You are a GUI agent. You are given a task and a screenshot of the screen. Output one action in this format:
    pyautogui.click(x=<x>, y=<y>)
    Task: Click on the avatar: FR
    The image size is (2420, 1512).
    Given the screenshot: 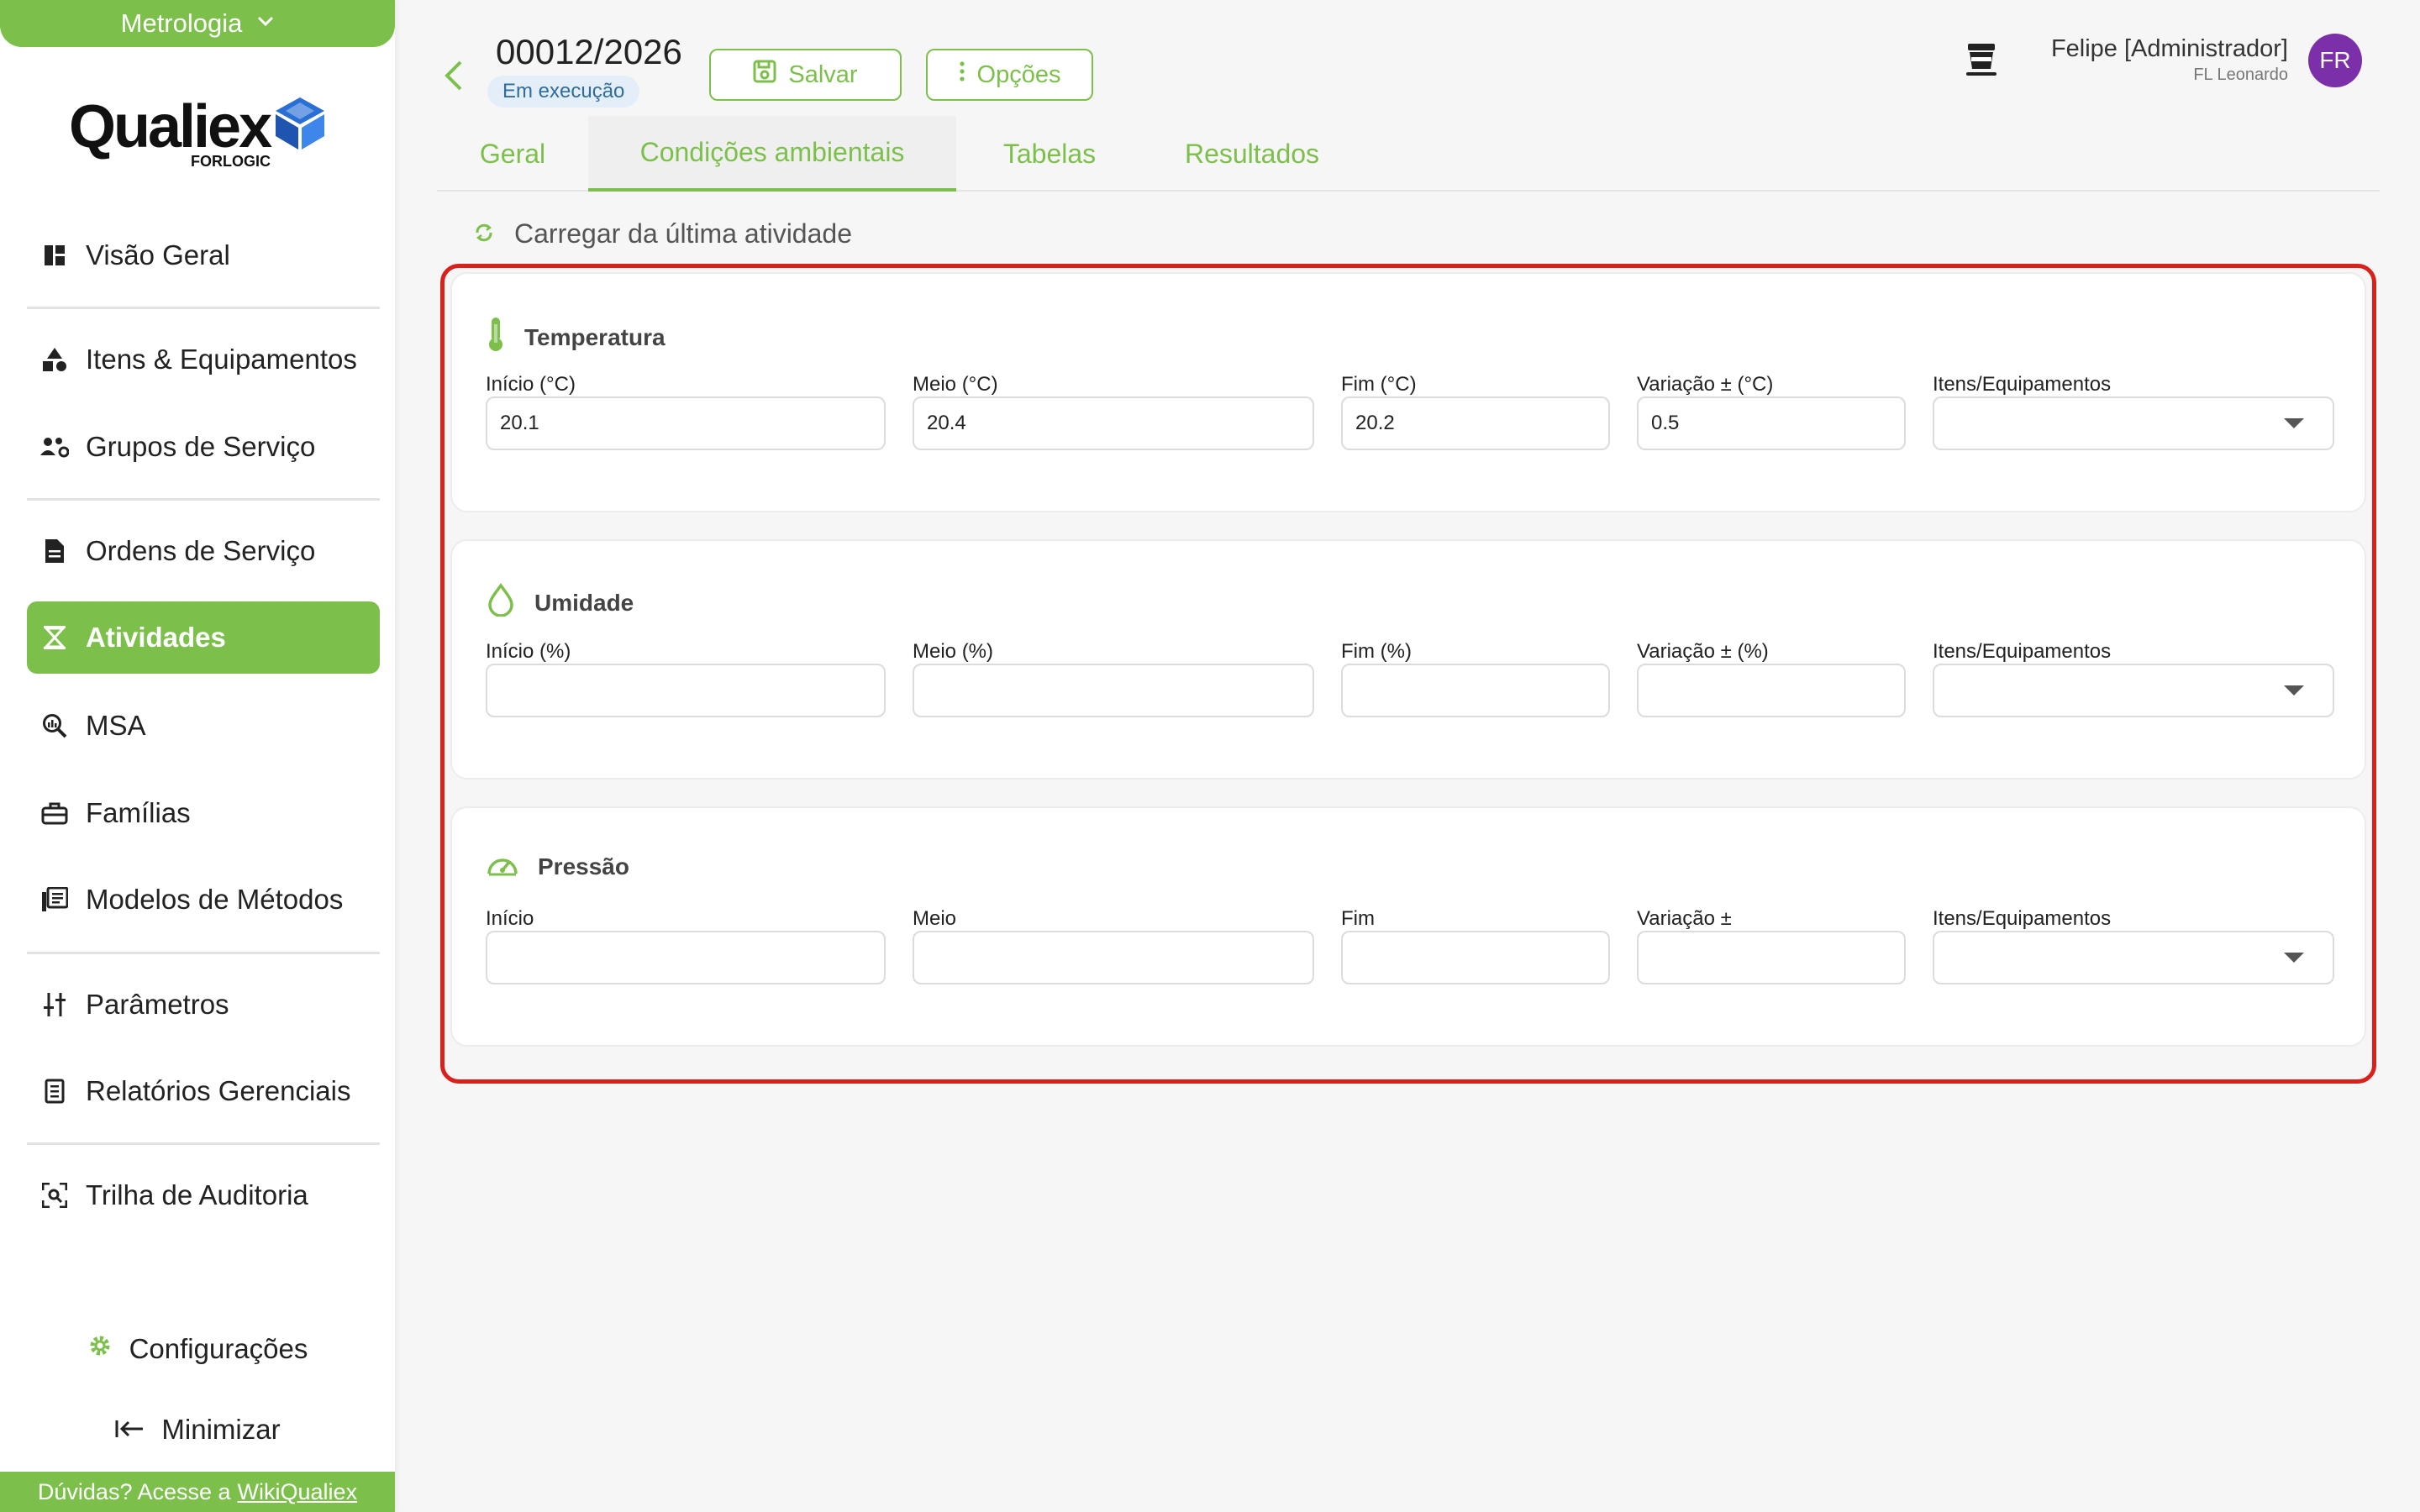 What is the action you would take?
    pyautogui.click(x=2335, y=60)
    